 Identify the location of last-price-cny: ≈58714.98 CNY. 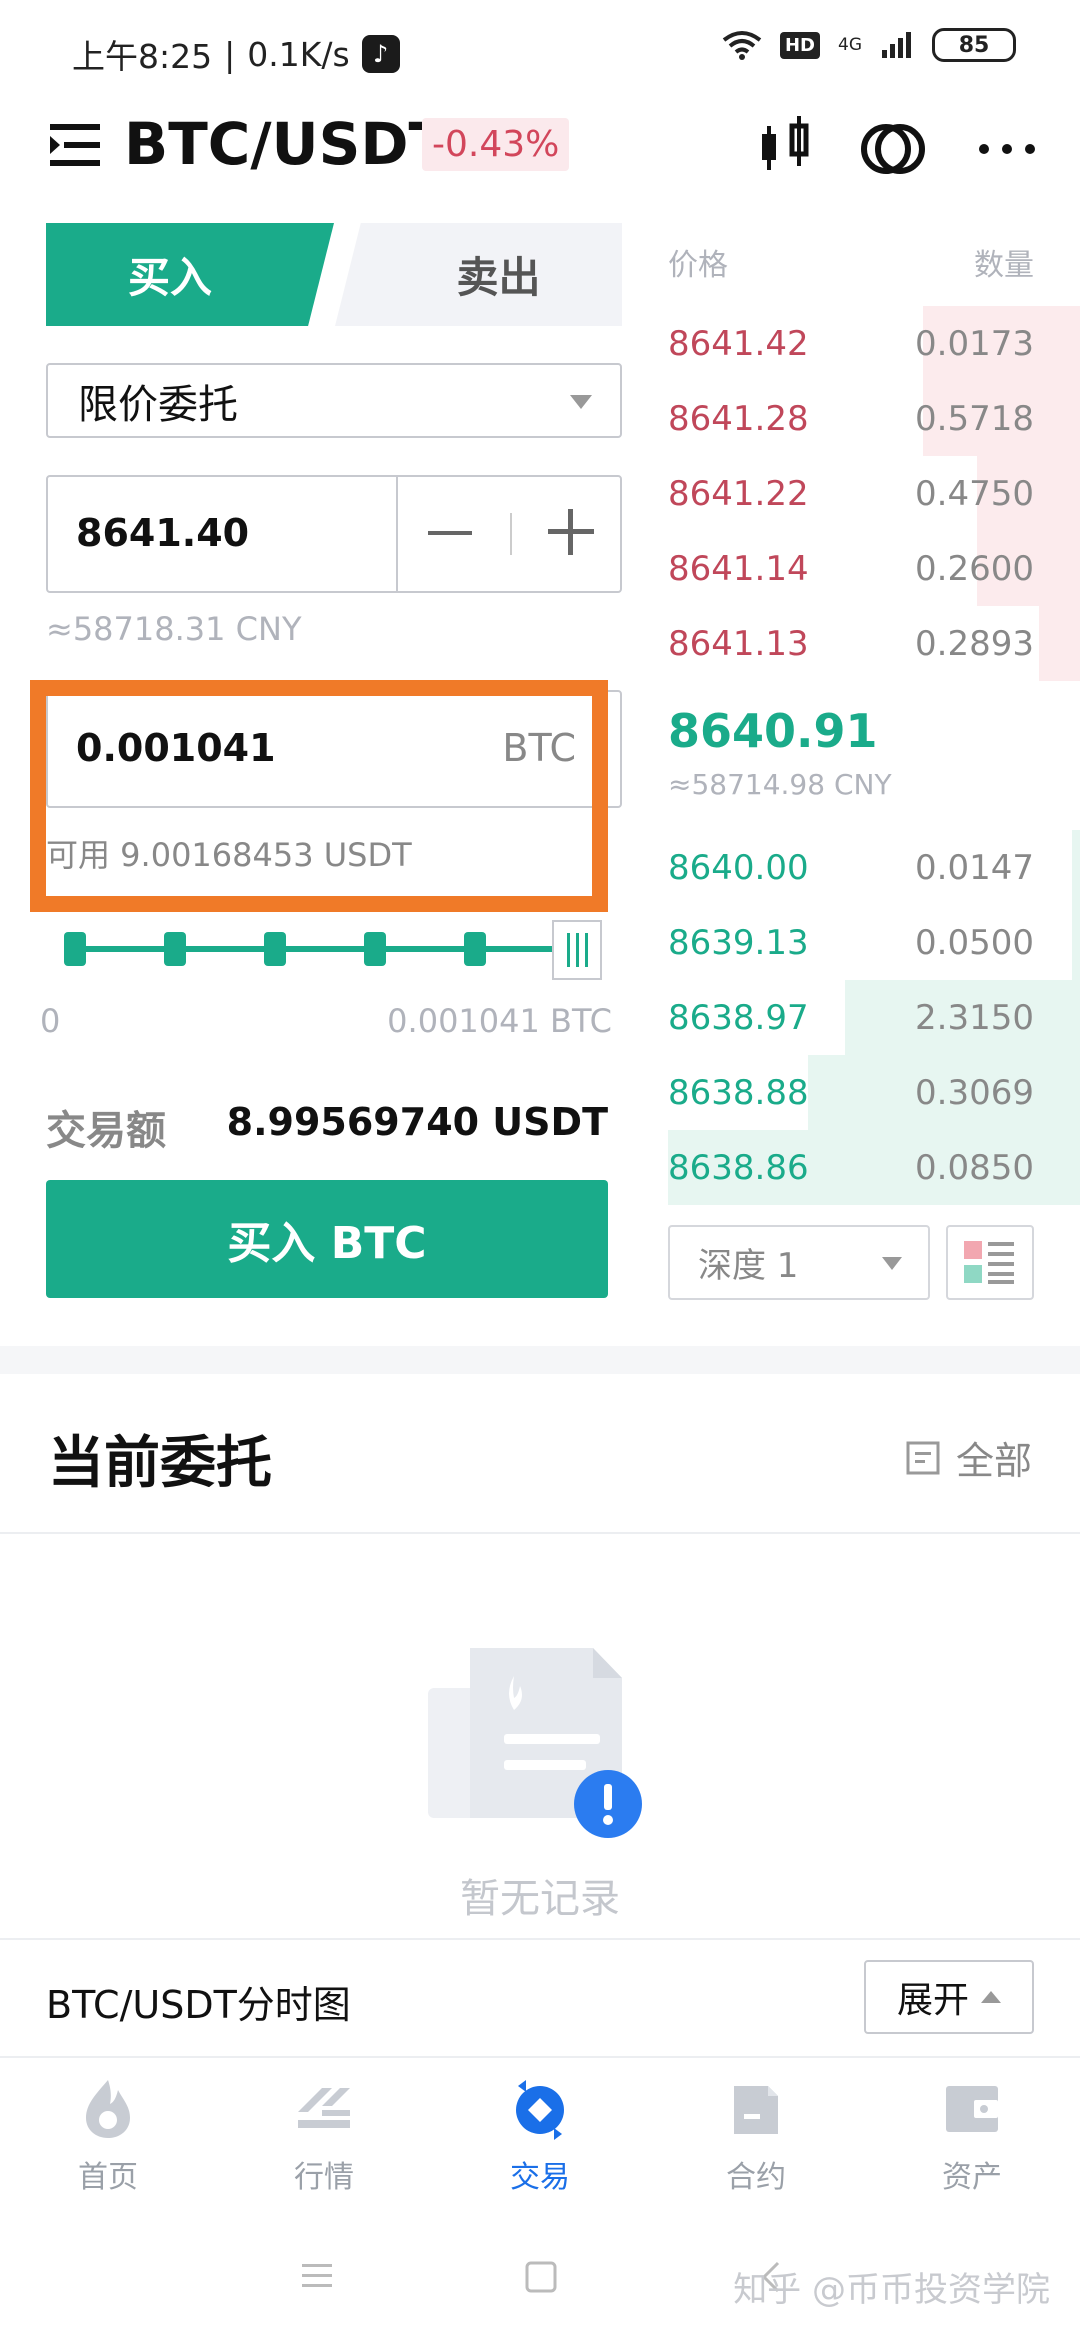
(780, 784).